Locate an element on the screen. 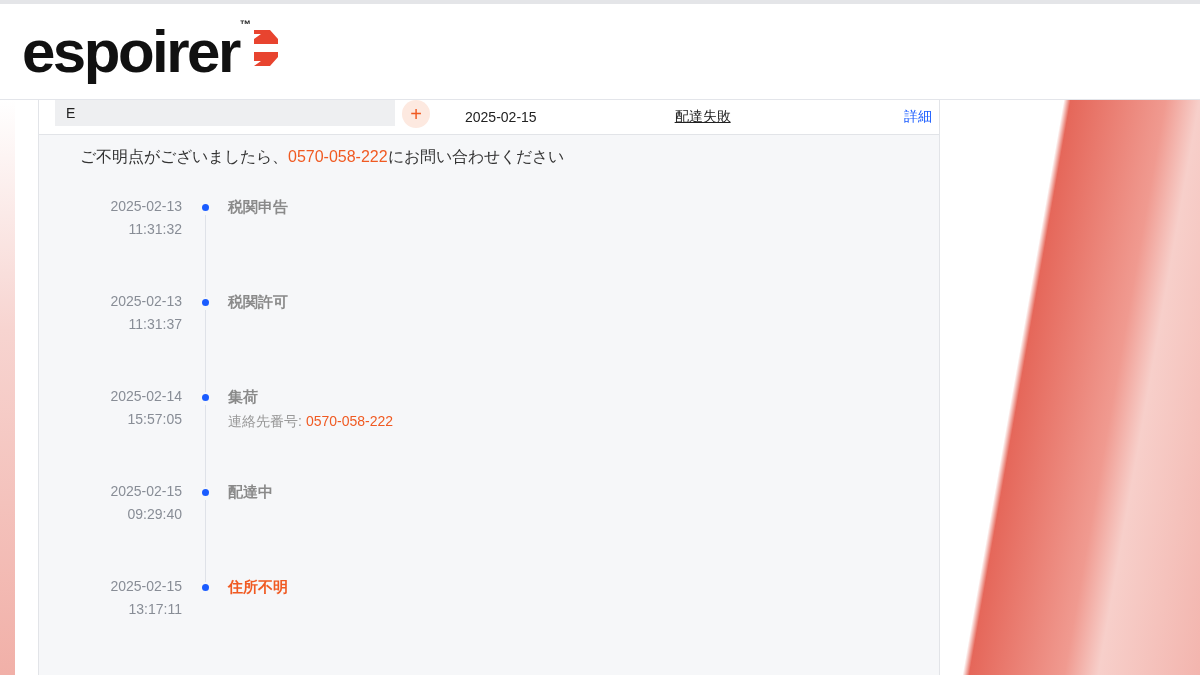 The height and width of the screenshot is (675, 1200). details-link: 詳細 is located at coordinates (918, 117).